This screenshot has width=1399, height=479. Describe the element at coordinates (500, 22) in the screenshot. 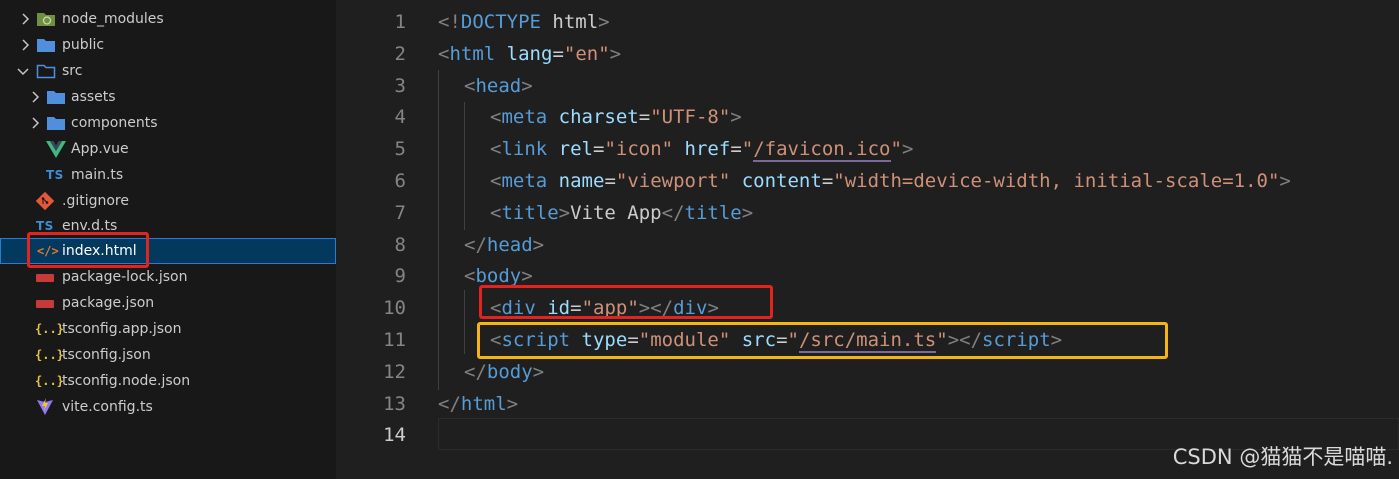

I see `code-token: DOCTYPE` at that location.